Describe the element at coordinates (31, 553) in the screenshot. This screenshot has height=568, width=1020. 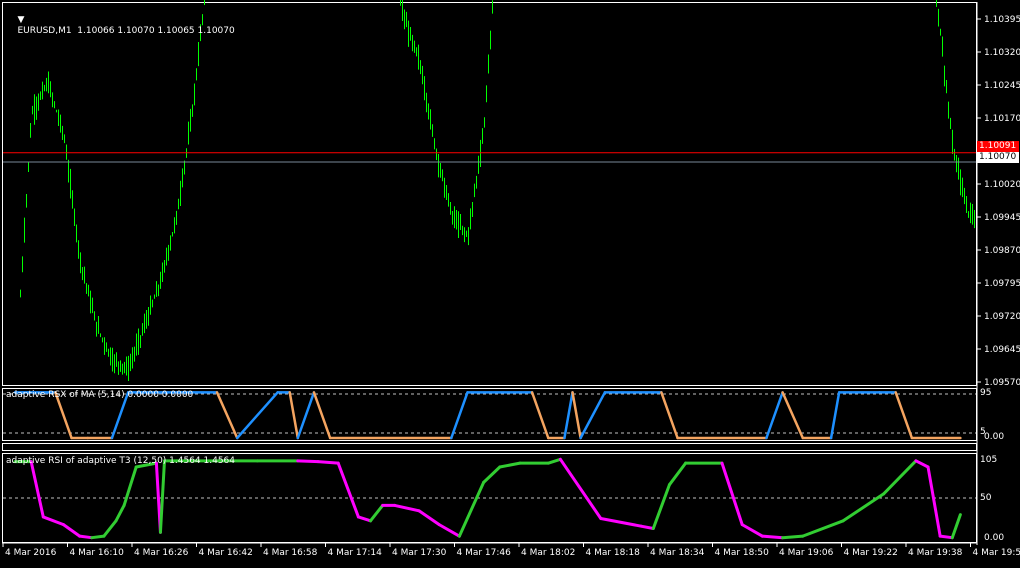
I see `time-tick-label: 4 Mar 2016` at that location.